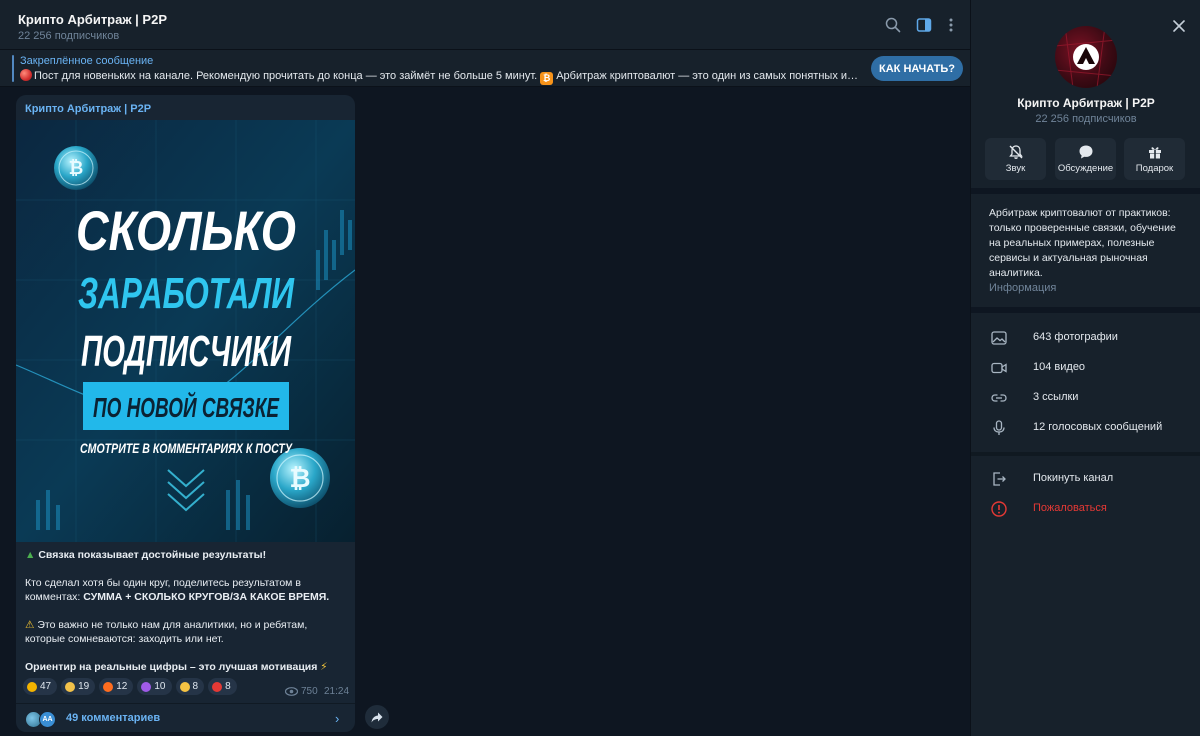 This screenshot has height=736, width=1200. Describe the element at coordinates (1085, 168) in the screenshot. I see `discussion-label: Обсуждение` at that location.